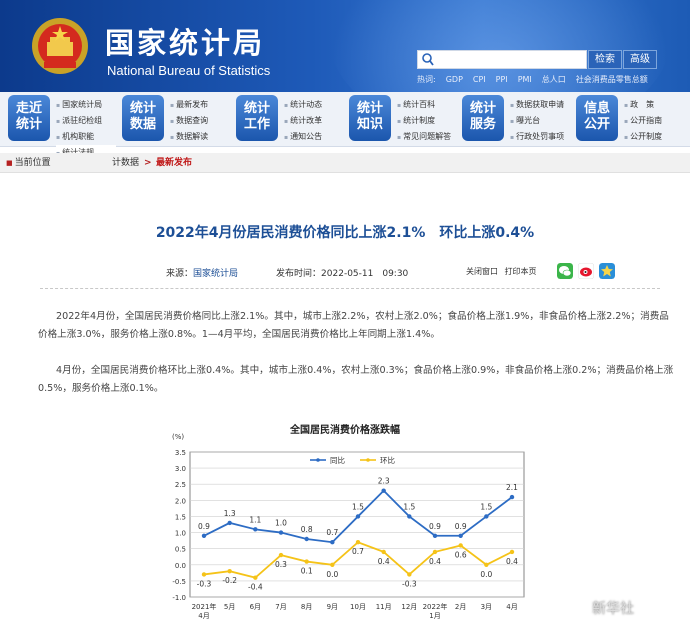  I want to click on wechat-share-icon, so click(565, 271).